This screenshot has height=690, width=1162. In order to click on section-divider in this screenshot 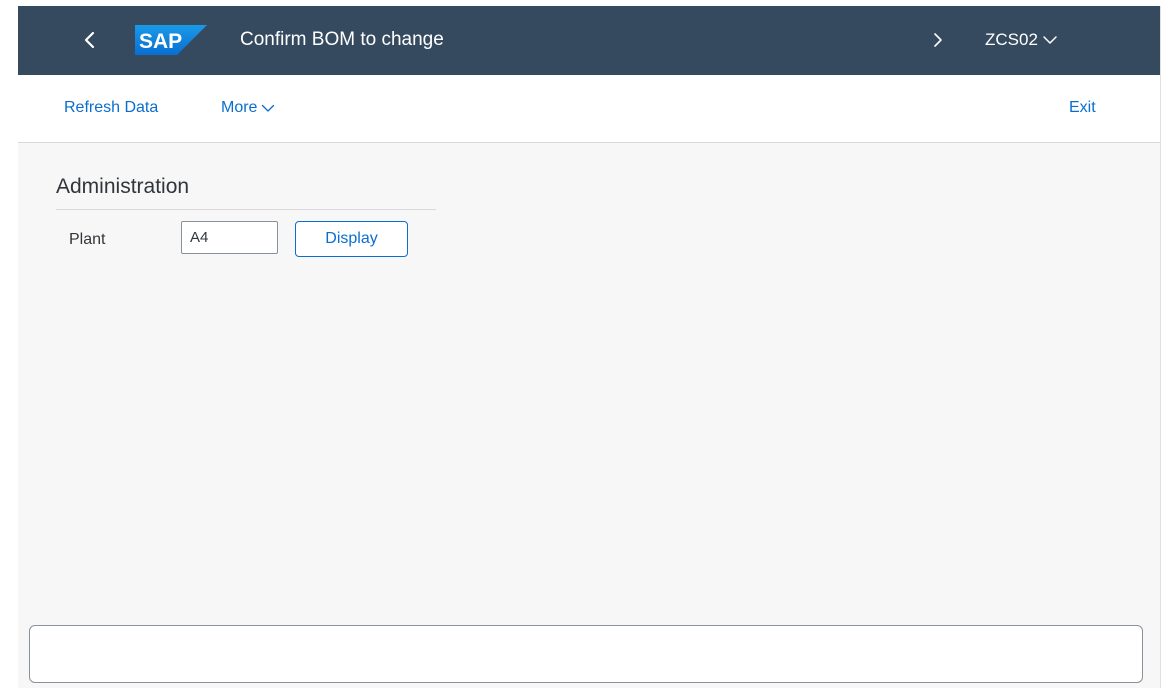, I will do `click(246, 209)`.